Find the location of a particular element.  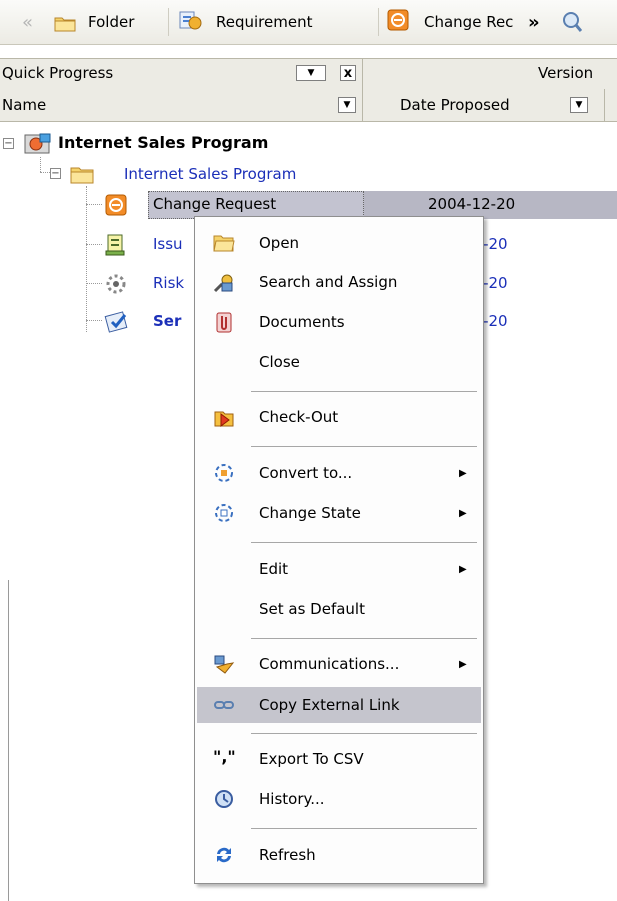

menu-item-edit: Edit ▶ is located at coordinates (339, 569).